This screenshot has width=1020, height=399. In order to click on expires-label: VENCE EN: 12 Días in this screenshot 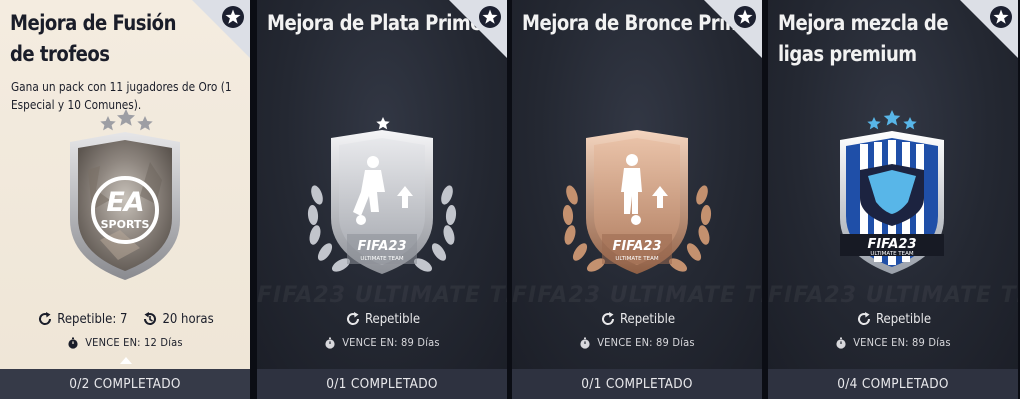, I will do `click(134, 342)`.